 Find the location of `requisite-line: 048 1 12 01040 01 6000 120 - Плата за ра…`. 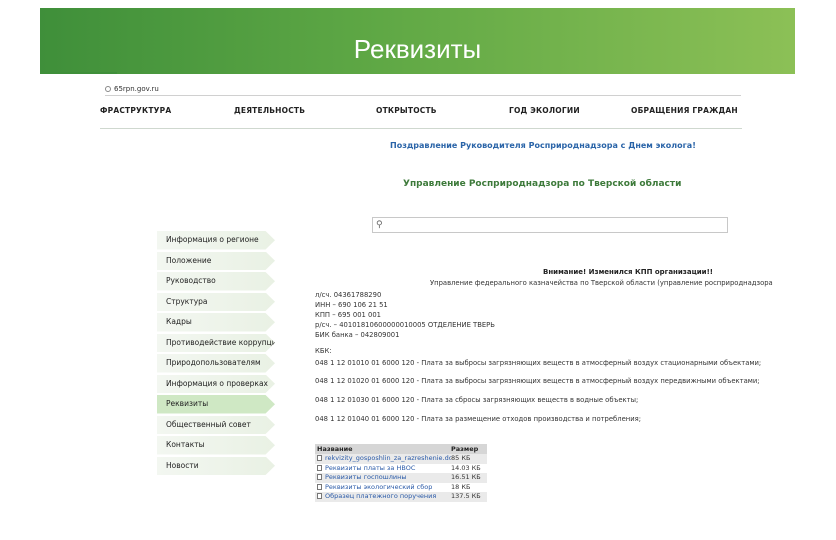

requisite-line: 048 1 12 01040 01 6000 120 - Плата за ра… is located at coordinates (478, 419).